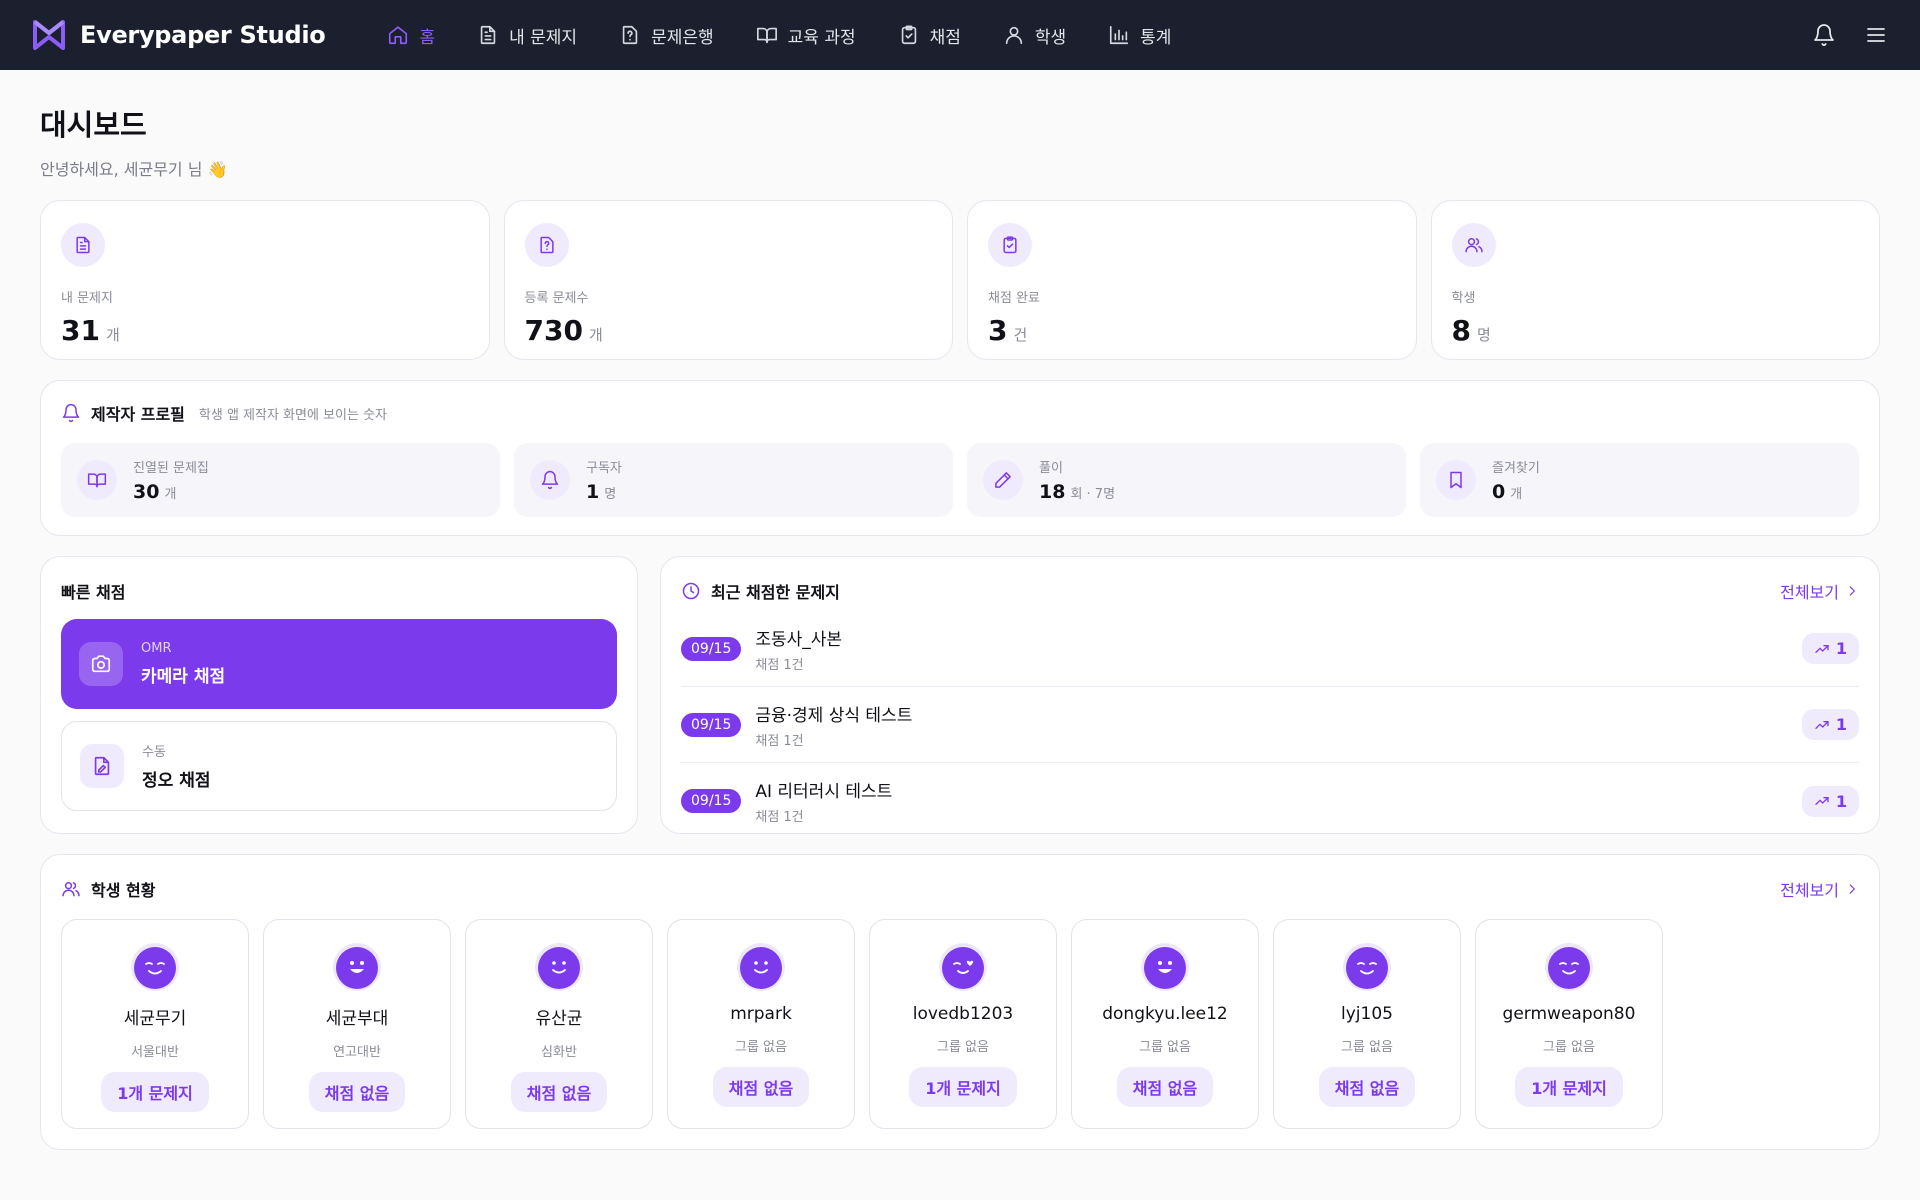 This screenshot has height=1200, width=1920. Describe the element at coordinates (833, 725) in the screenshot. I see `recent-text: 금융·경제 상식 테스트 채점 1건` at that location.